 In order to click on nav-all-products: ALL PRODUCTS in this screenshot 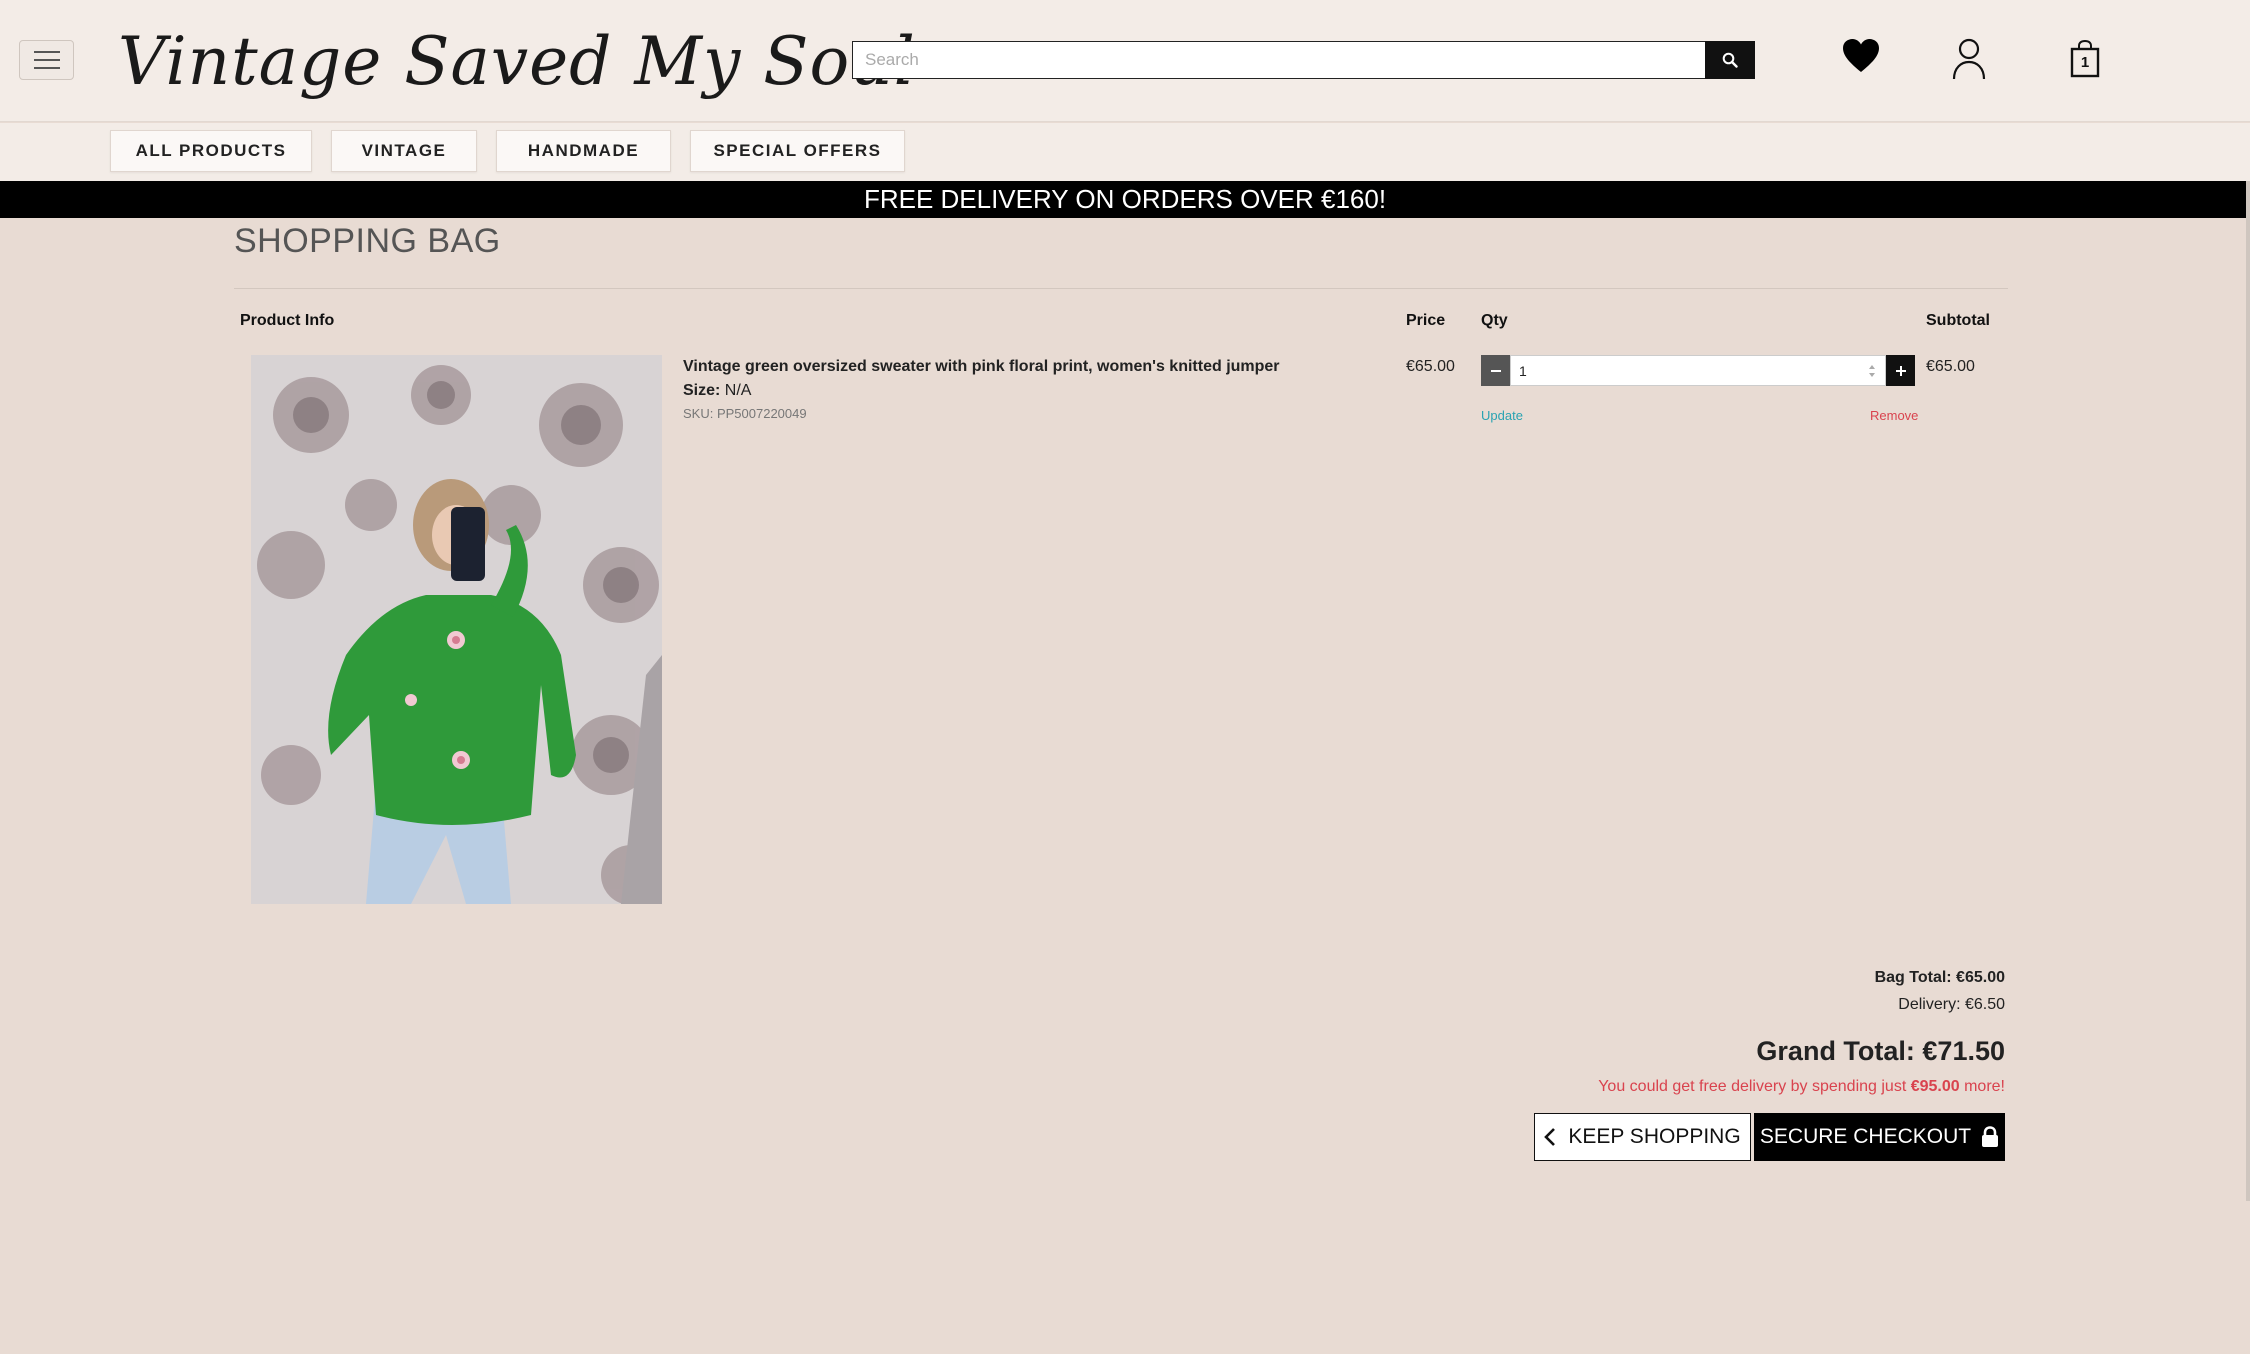, I will do `click(211, 151)`.